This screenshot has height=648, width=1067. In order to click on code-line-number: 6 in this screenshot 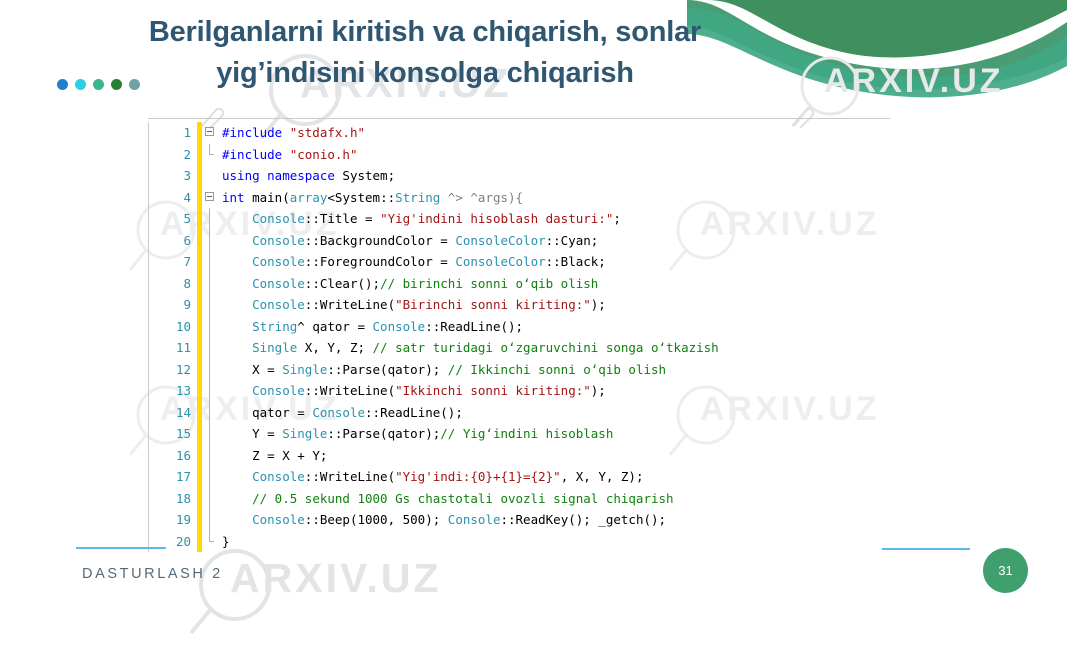, I will do `click(187, 240)`.